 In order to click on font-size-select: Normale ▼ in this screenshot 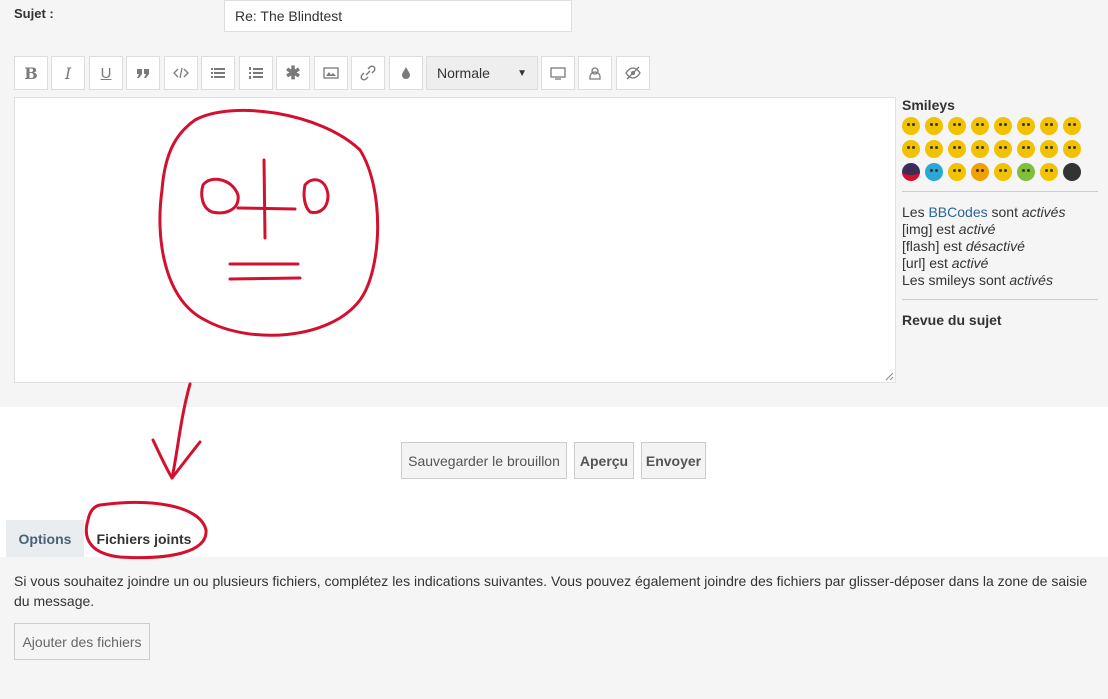, I will do `click(482, 73)`.